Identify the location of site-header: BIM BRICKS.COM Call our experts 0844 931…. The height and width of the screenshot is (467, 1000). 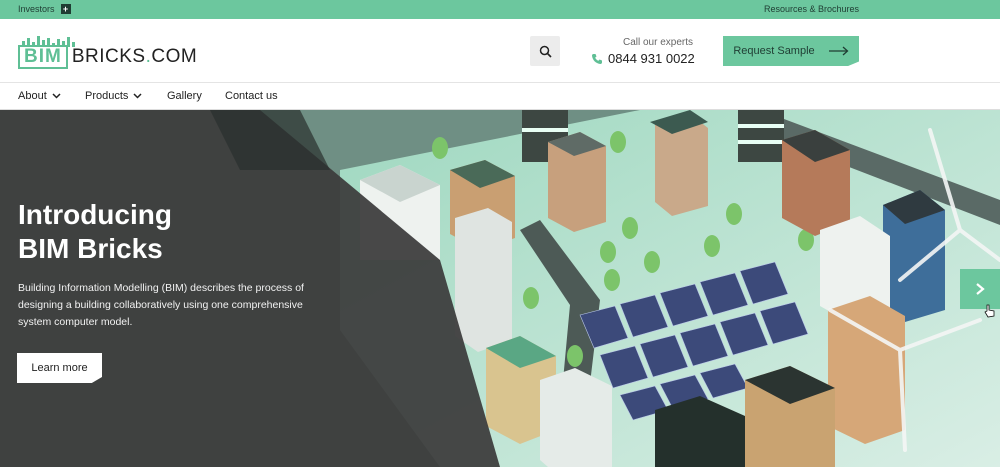
(500, 51).